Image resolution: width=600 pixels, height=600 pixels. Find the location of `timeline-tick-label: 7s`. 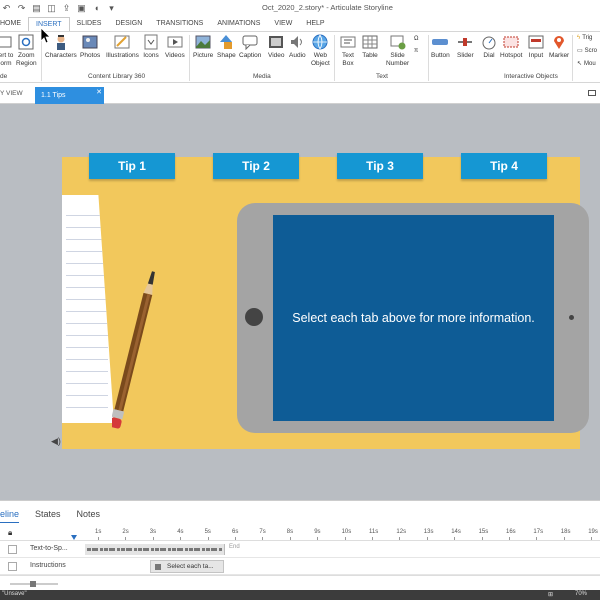

timeline-tick-label: 7s is located at coordinates (262, 532).